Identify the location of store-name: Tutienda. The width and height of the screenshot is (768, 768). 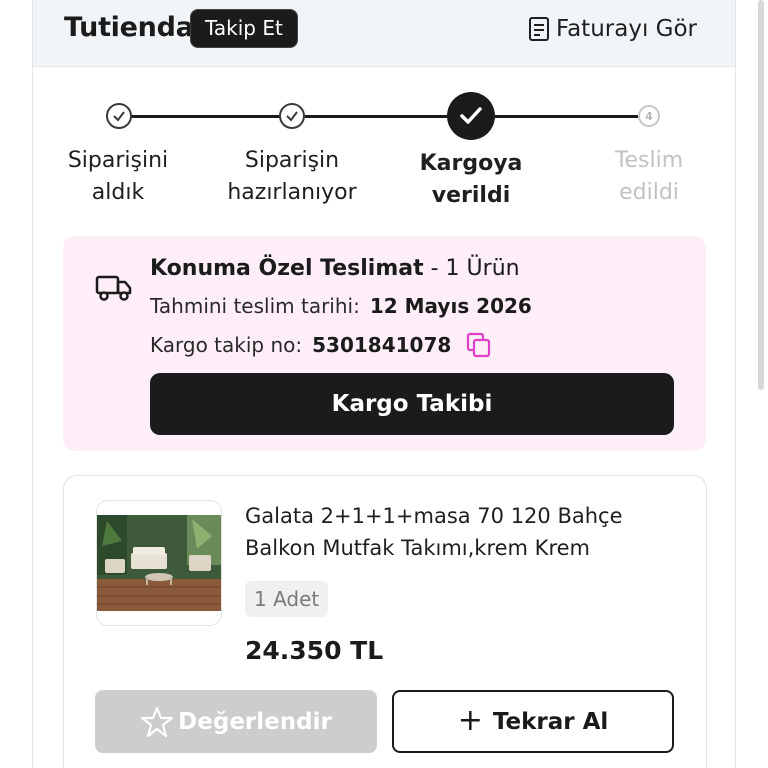
(129, 27).